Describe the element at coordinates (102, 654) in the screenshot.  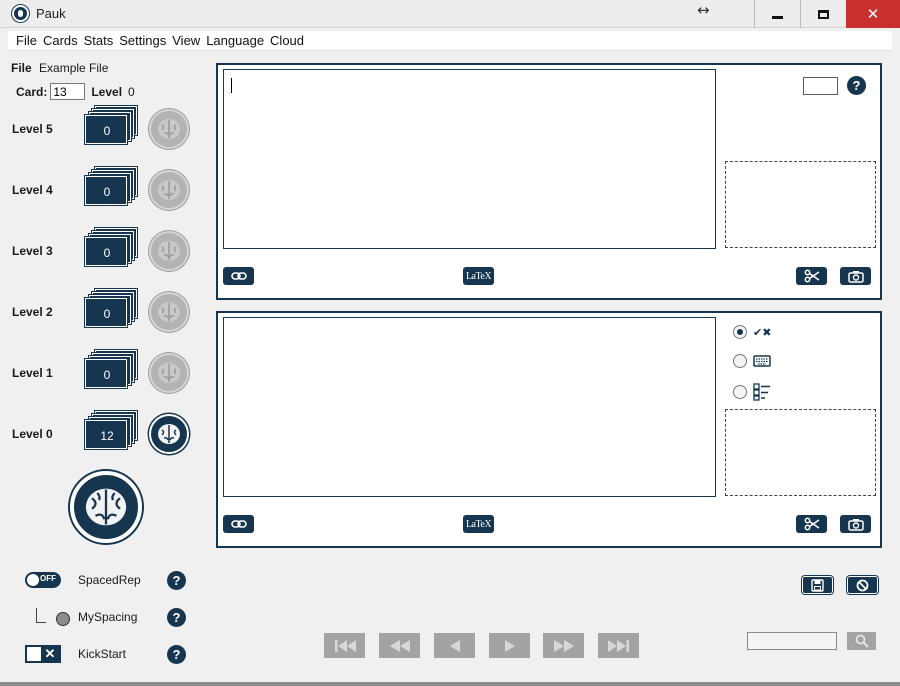
I see `kickstart-label: KickStart` at that location.